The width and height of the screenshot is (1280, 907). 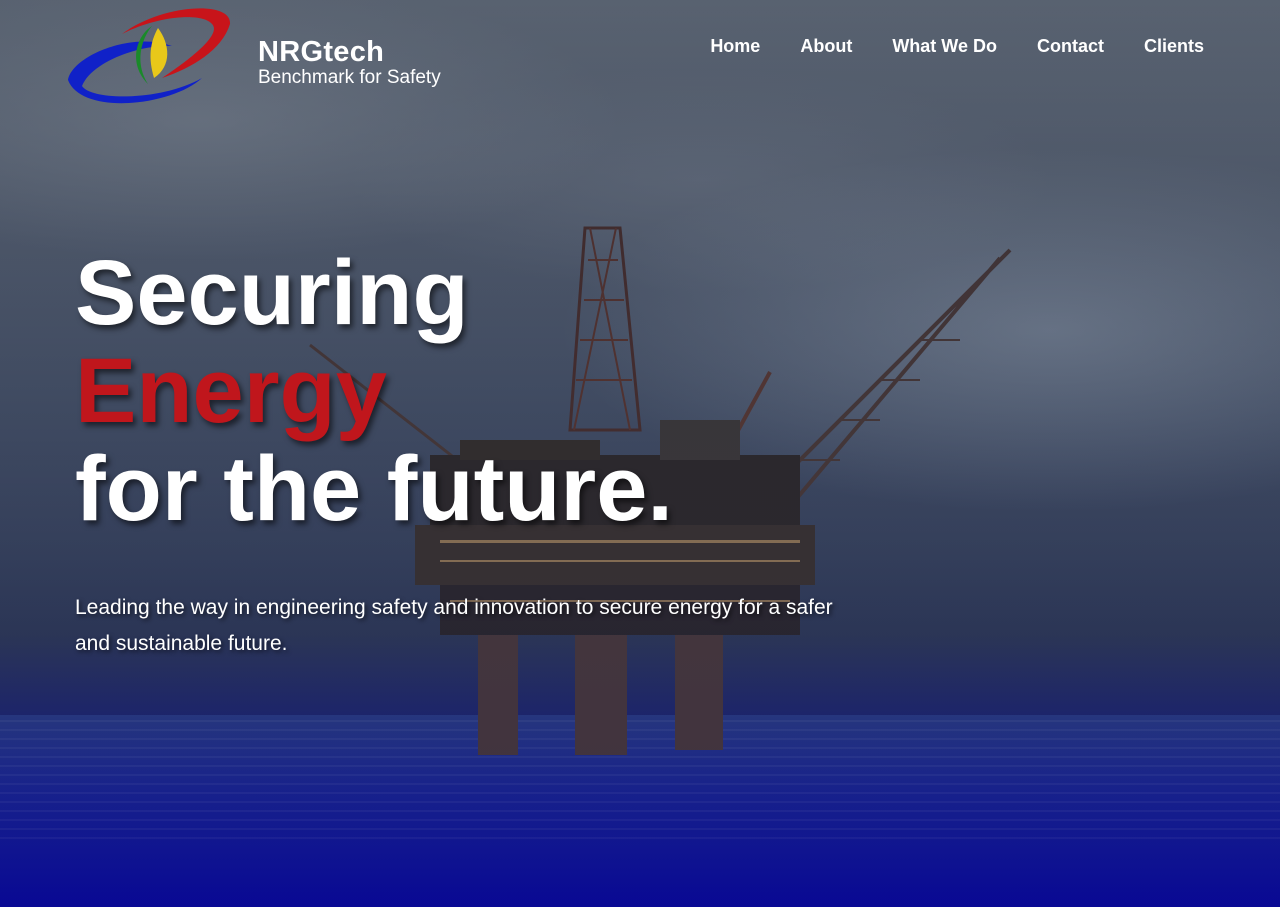 I want to click on nrgtech-logo, so click(x=147, y=56).